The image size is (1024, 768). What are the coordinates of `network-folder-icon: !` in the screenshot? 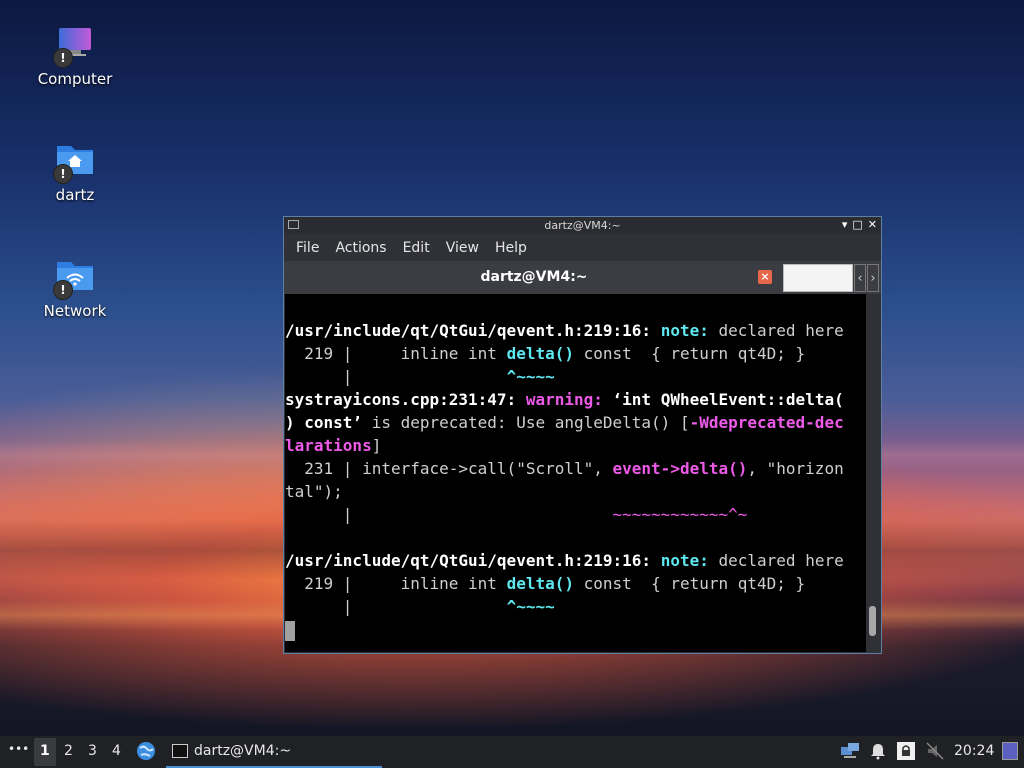 It's located at (75, 279).